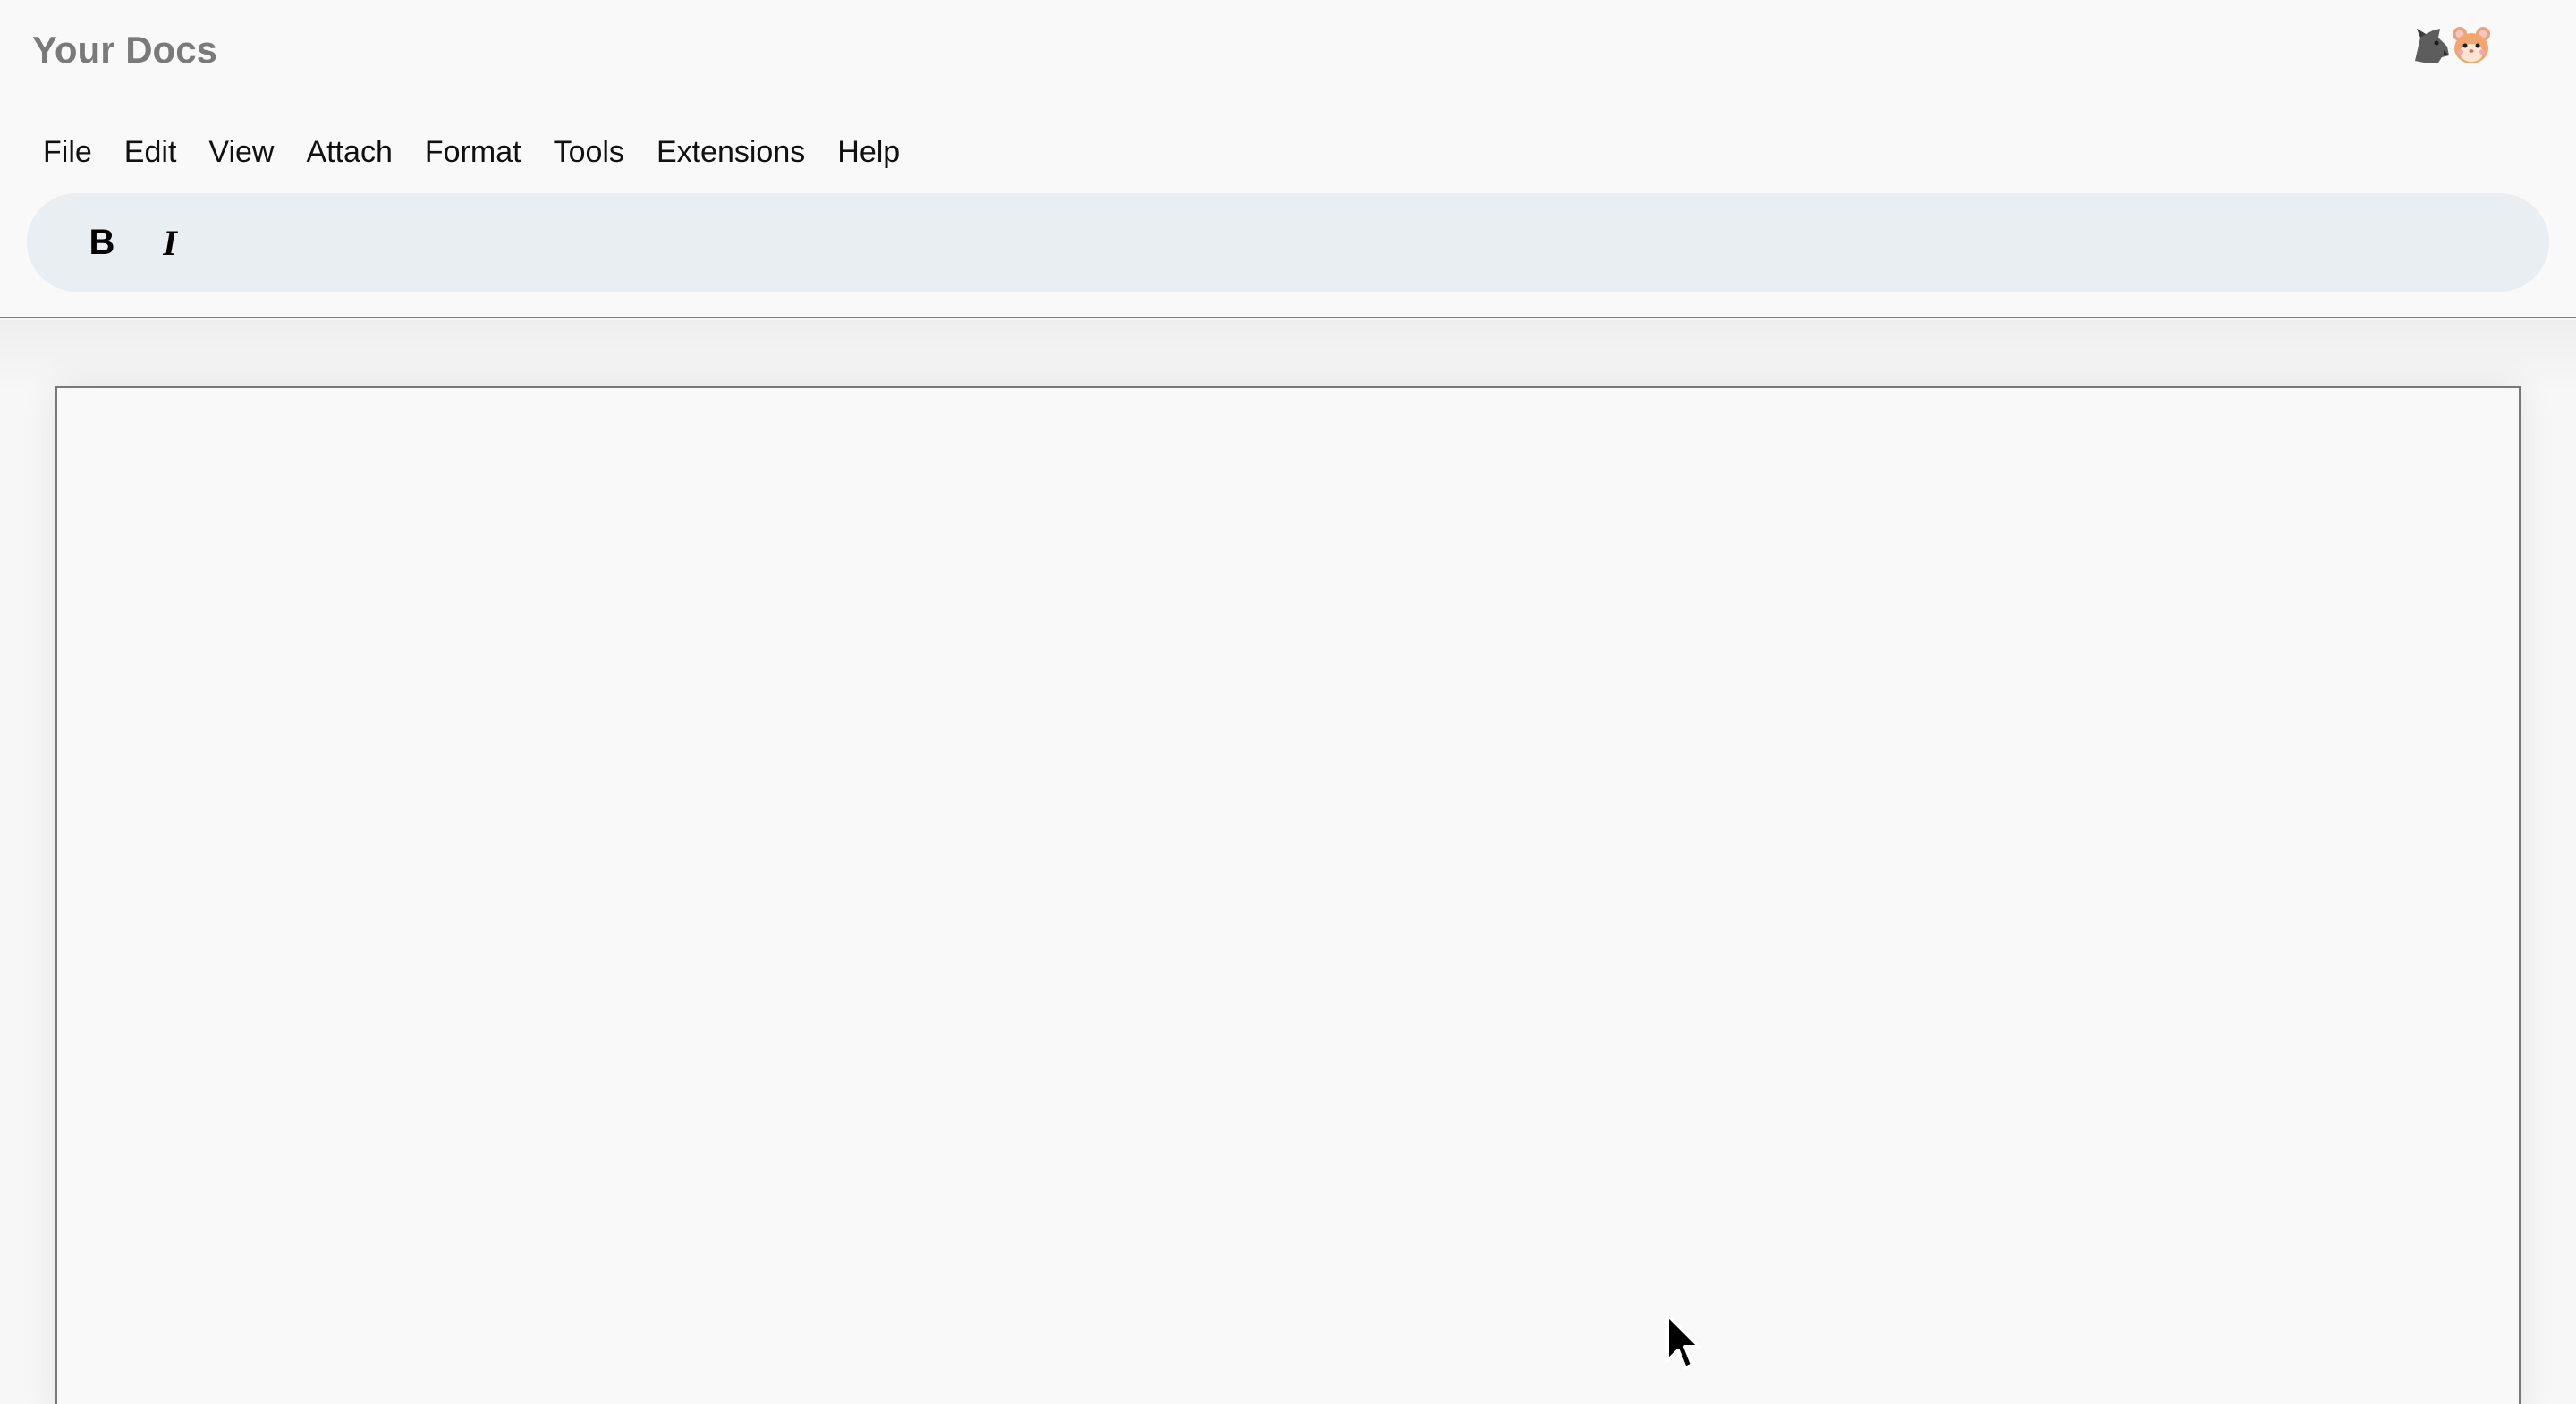 Image resolution: width=2576 pixels, height=1404 pixels. What do you see at coordinates (67, 152) in the screenshot?
I see `menu-file: File` at bounding box center [67, 152].